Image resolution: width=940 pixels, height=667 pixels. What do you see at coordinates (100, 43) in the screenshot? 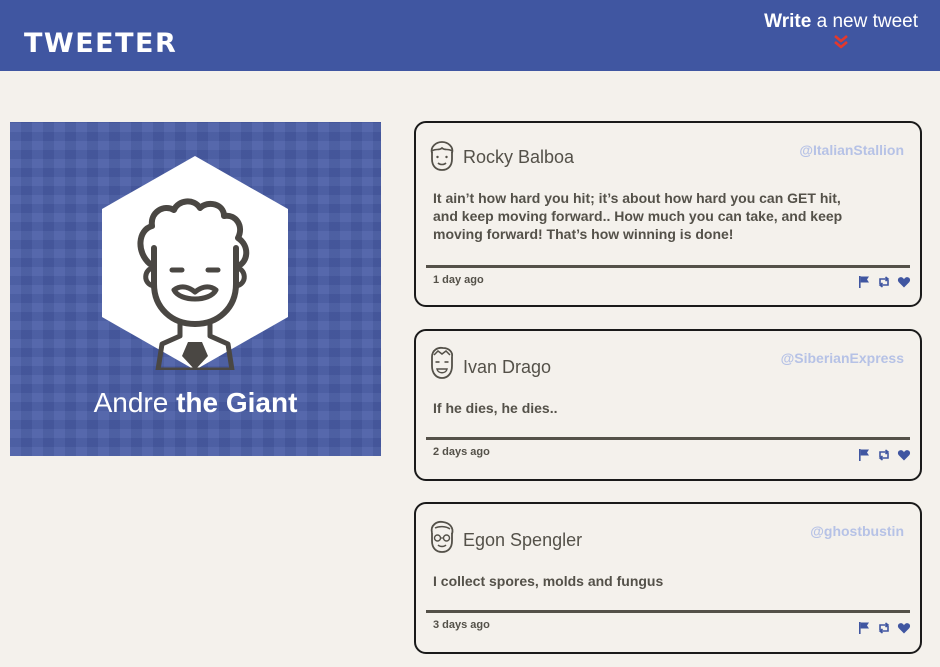
I see `brand-logo: TWEETER` at bounding box center [100, 43].